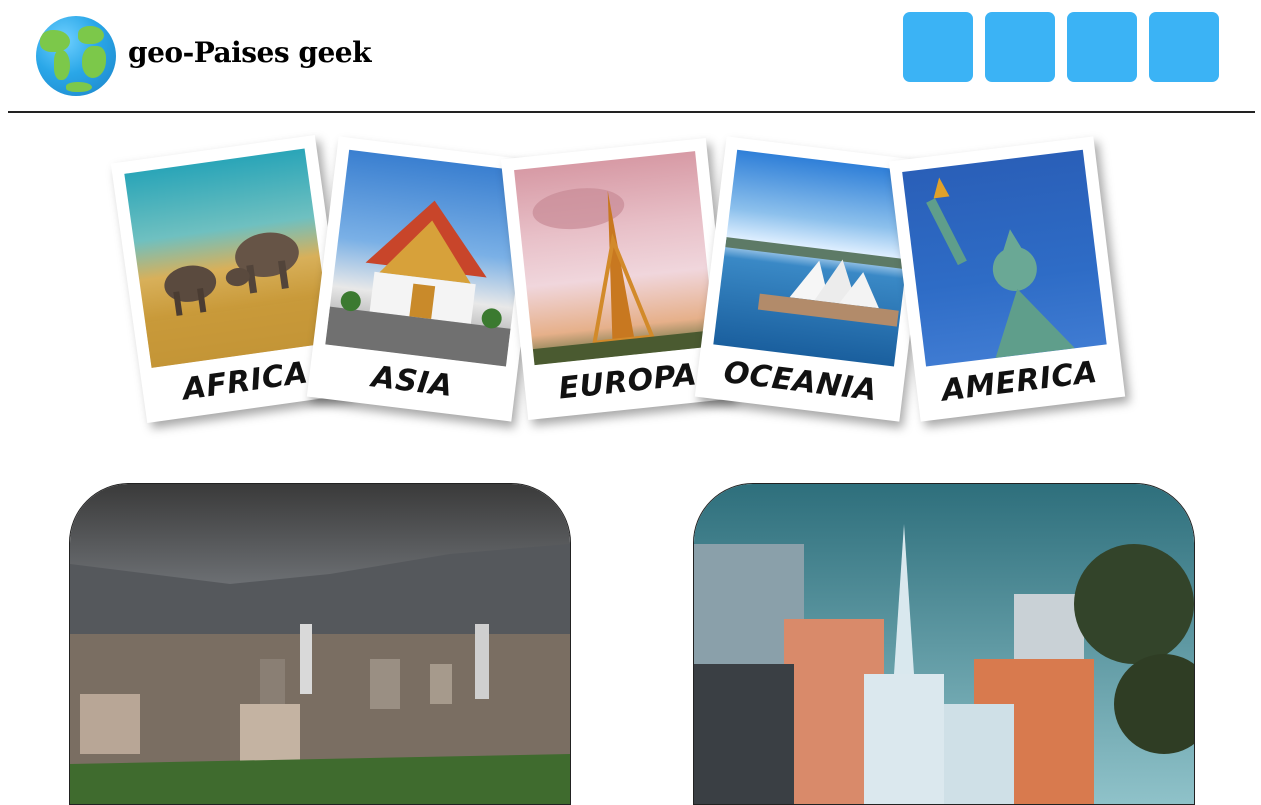 The height and width of the screenshot is (805, 1261). What do you see at coordinates (631, 112) in the screenshot?
I see `header-divider` at bounding box center [631, 112].